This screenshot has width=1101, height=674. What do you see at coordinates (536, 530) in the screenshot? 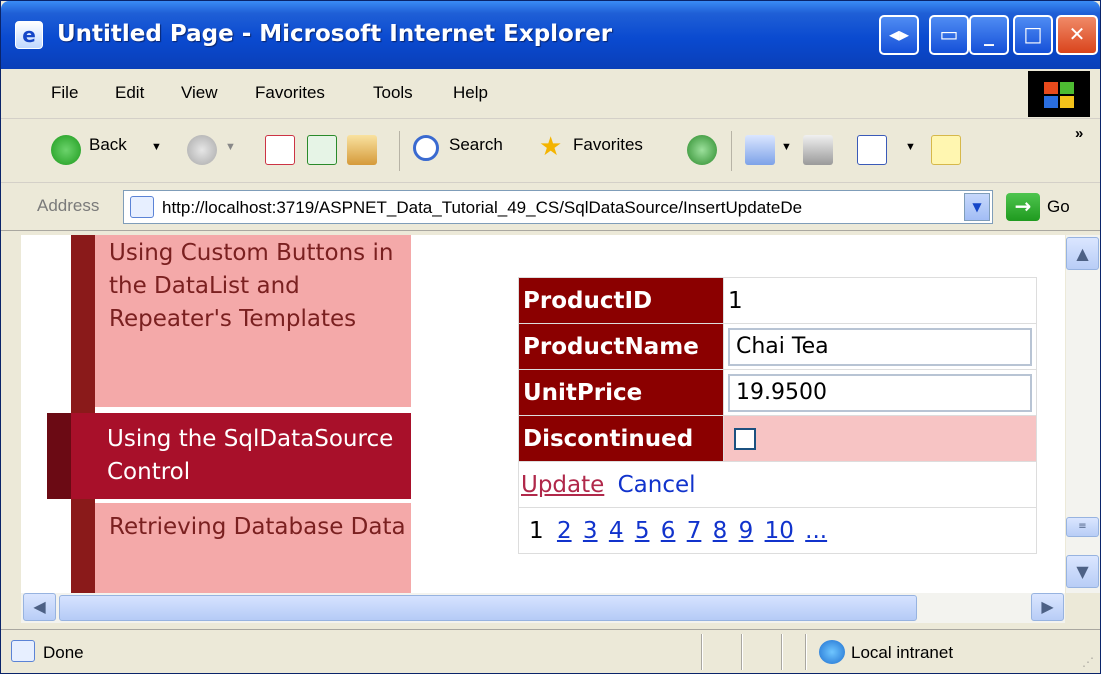
I see `pager-current: 1` at bounding box center [536, 530].